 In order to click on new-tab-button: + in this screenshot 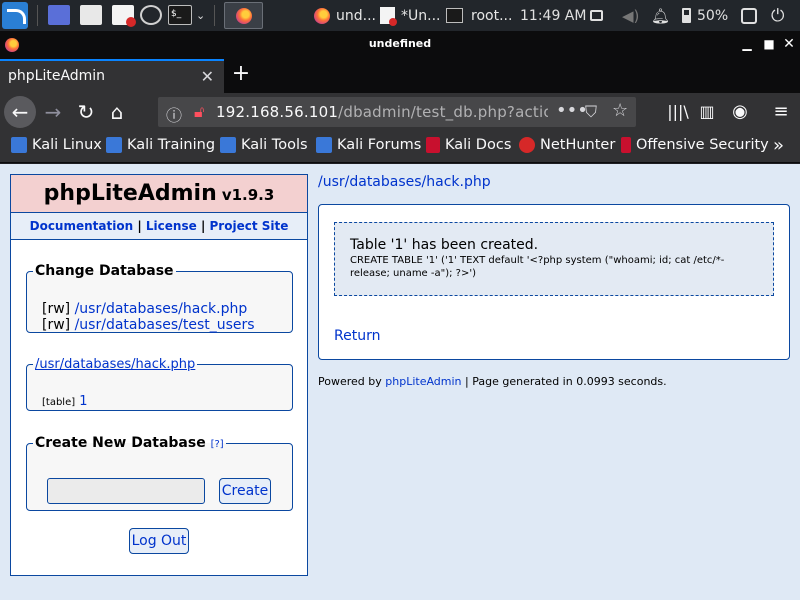, I will do `click(241, 75)`.